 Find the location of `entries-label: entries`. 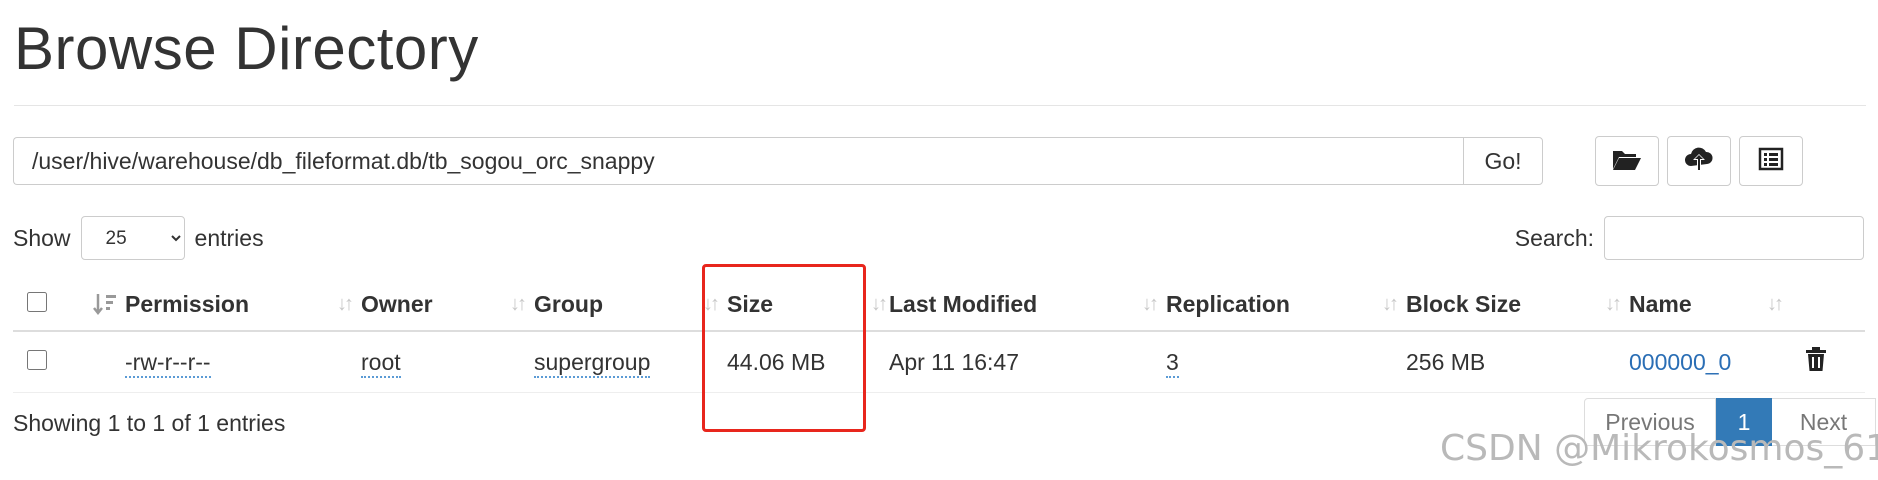

entries-label: entries is located at coordinates (229, 237).